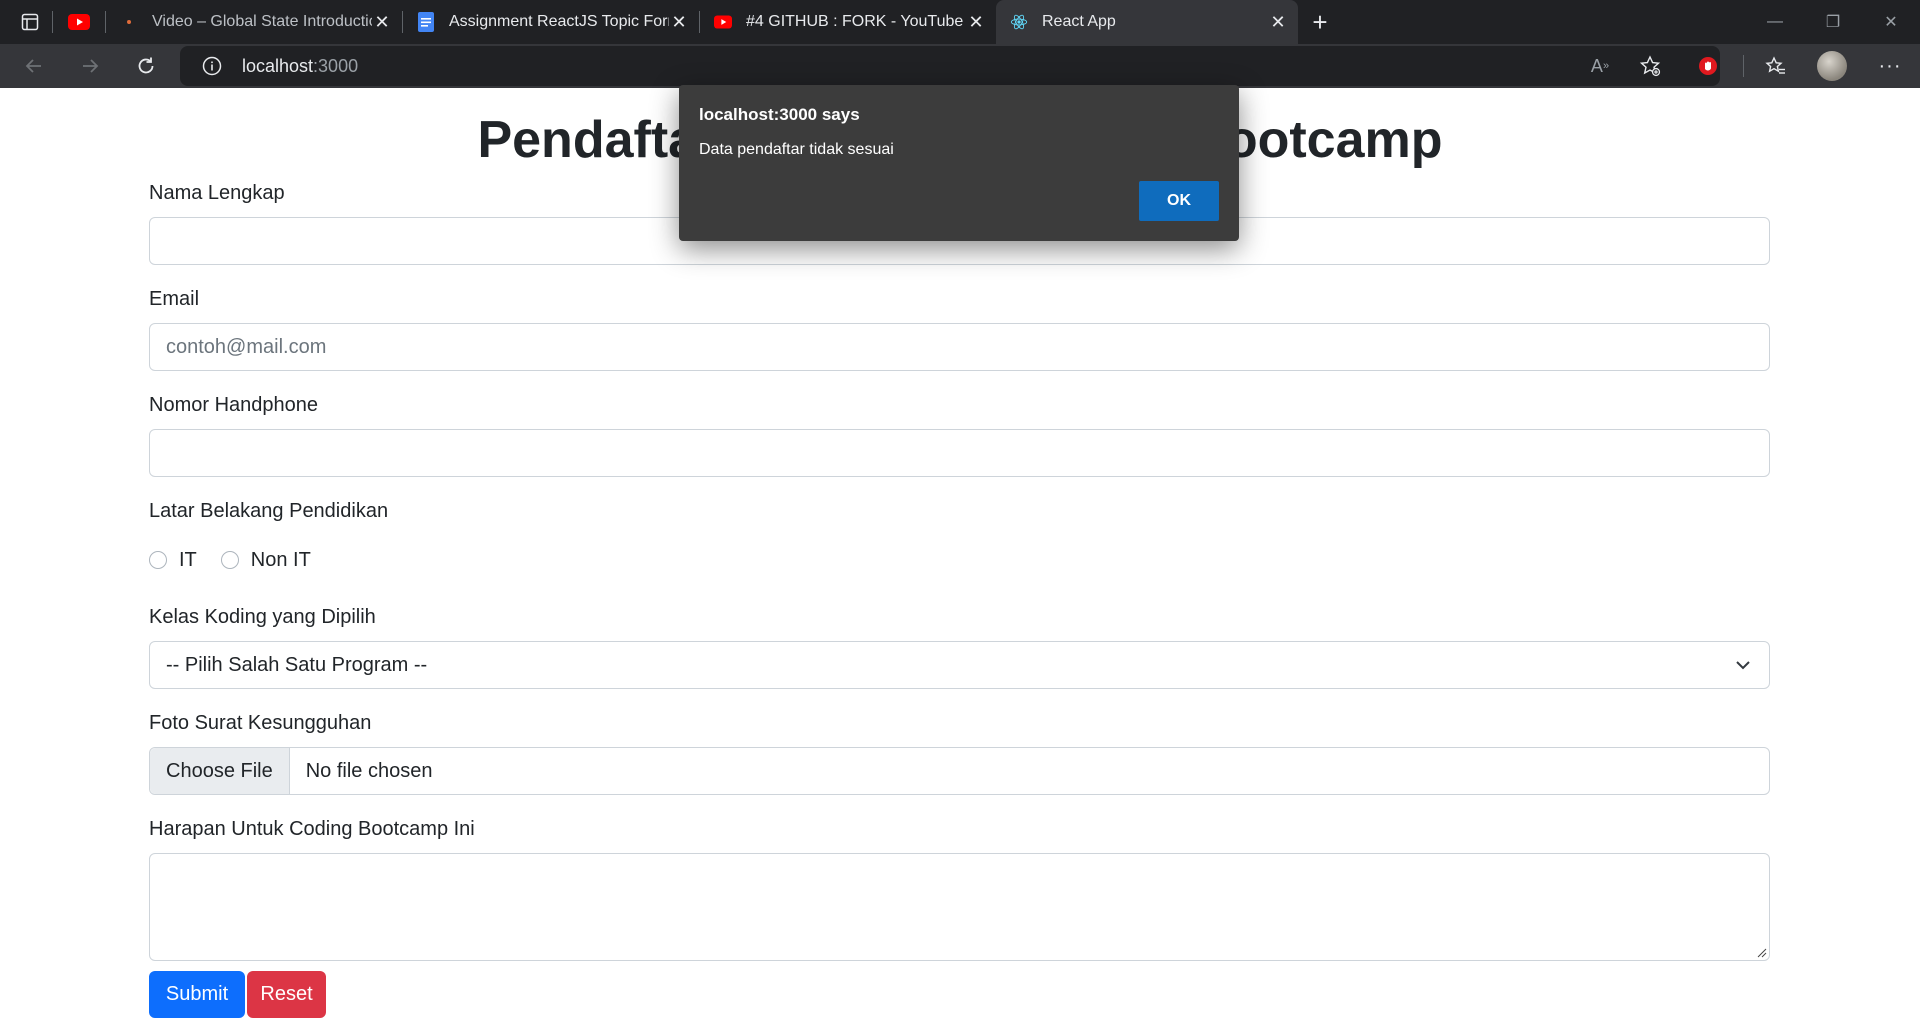  What do you see at coordinates (90, 66) in the screenshot?
I see `forward-arrow-icon` at bounding box center [90, 66].